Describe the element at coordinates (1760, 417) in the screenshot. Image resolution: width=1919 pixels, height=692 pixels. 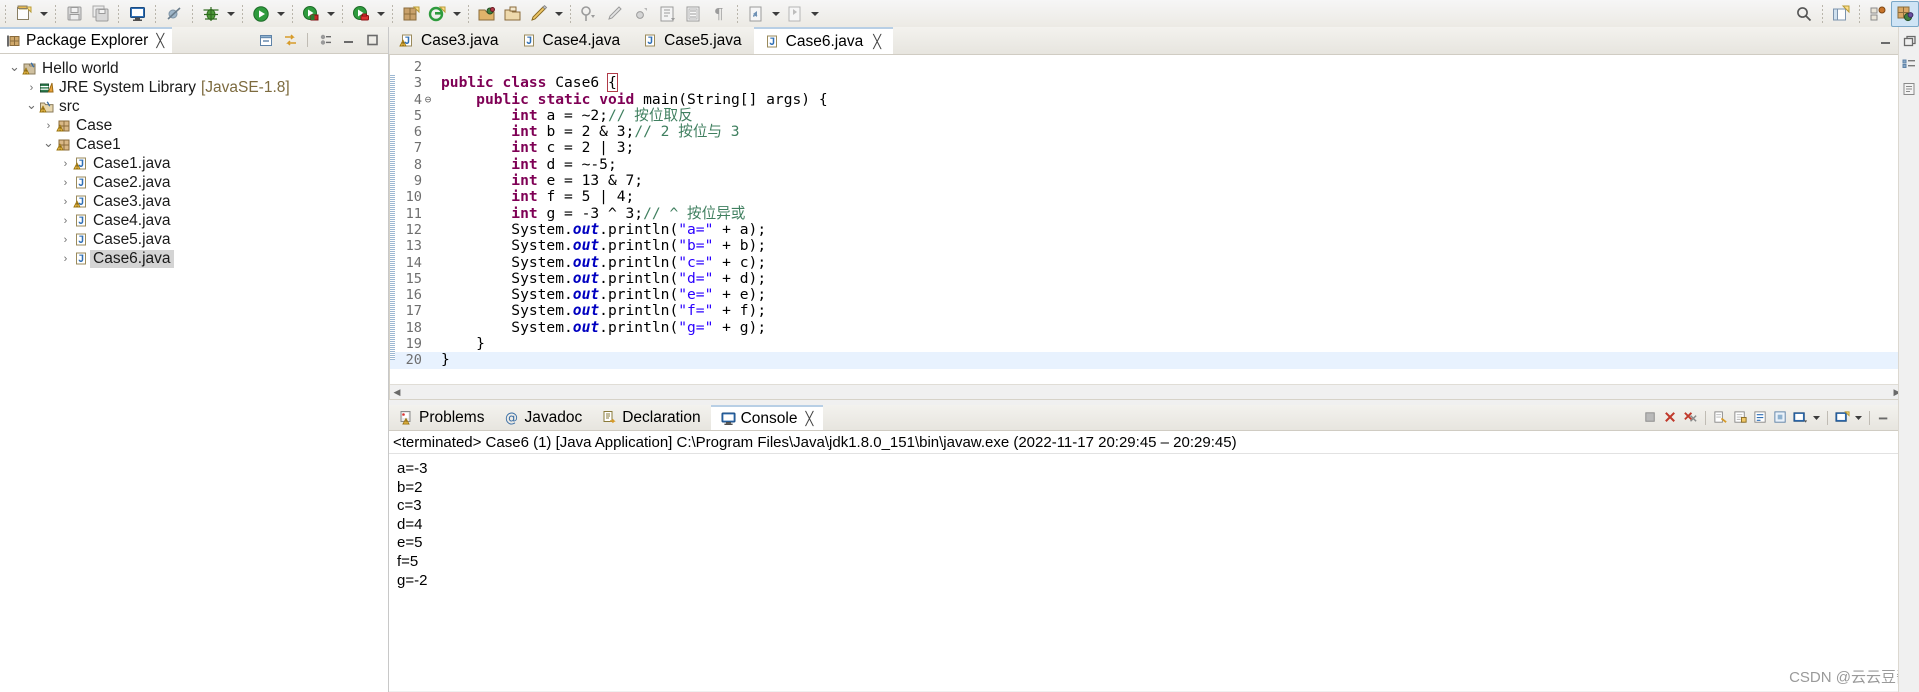
I see `word-wrap-icon` at that location.